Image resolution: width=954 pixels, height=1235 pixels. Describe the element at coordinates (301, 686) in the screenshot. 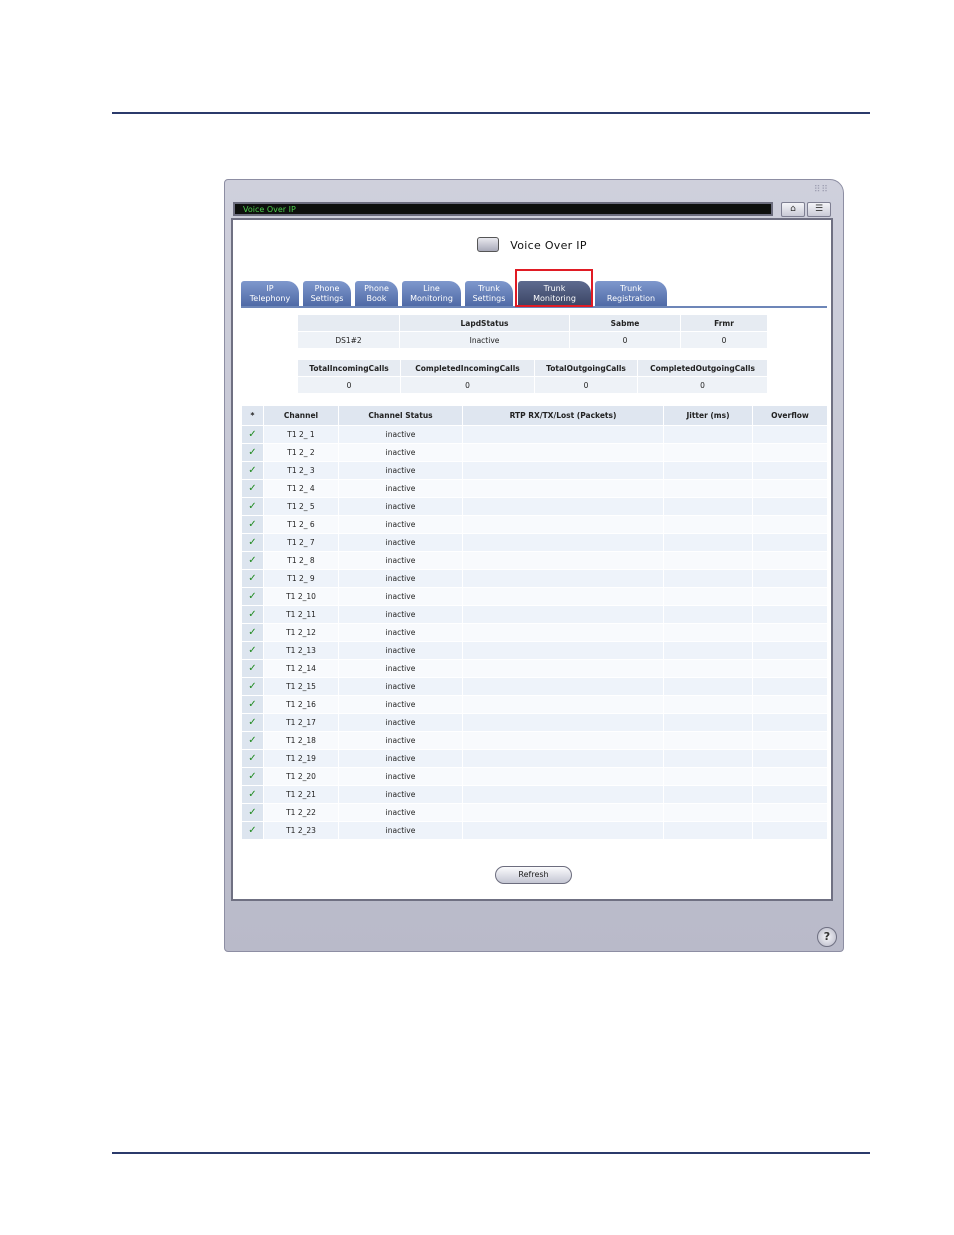

I see `channel-cell: T1 2_15` at that location.